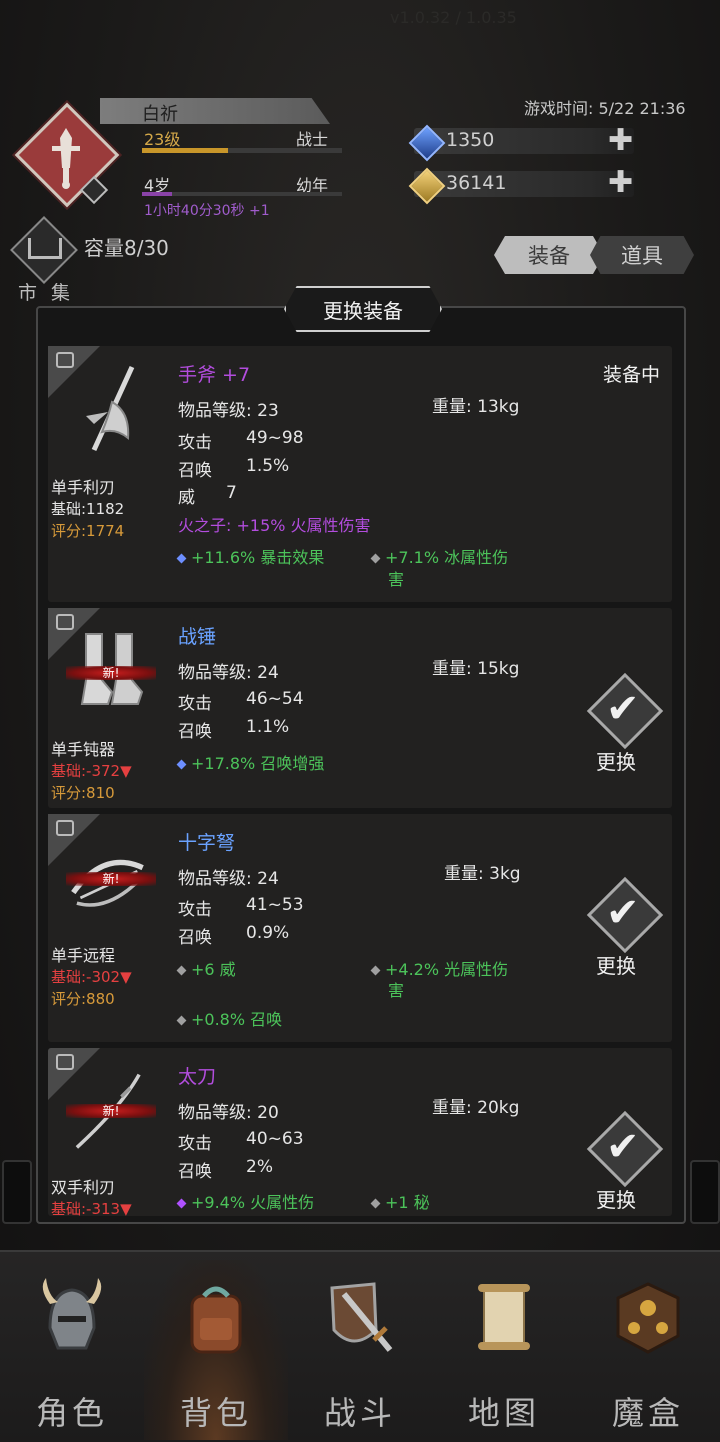 This screenshot has height=1442, width=720. I want to click on item-base: 基础:-313▼, so click(91, 1208).